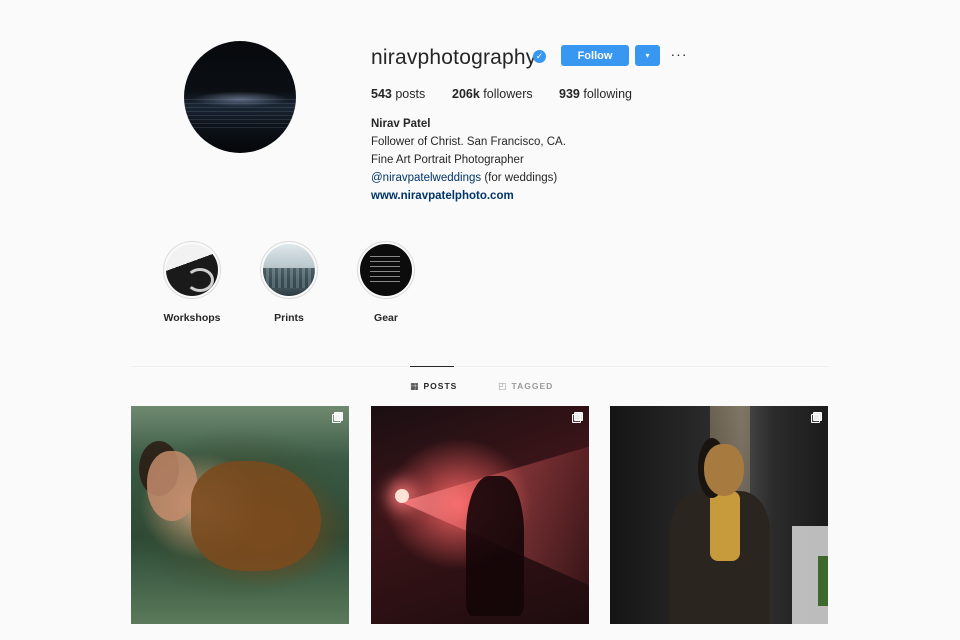 This screenshot has width=960, height=640. I want to click on website-link: www.niravpatelphoto.com, so click(442, 196).